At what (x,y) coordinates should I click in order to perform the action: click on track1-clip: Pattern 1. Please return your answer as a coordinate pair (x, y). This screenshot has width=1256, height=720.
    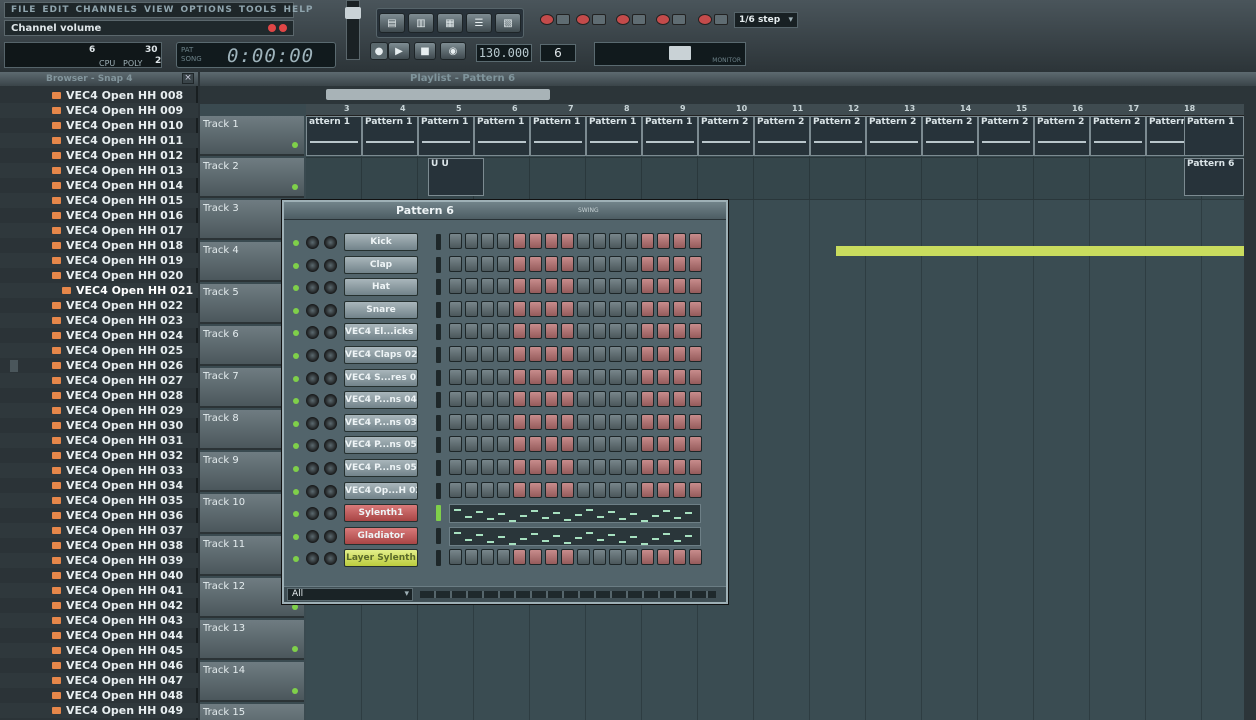
    Looking at the image, I should click on (446, 136).